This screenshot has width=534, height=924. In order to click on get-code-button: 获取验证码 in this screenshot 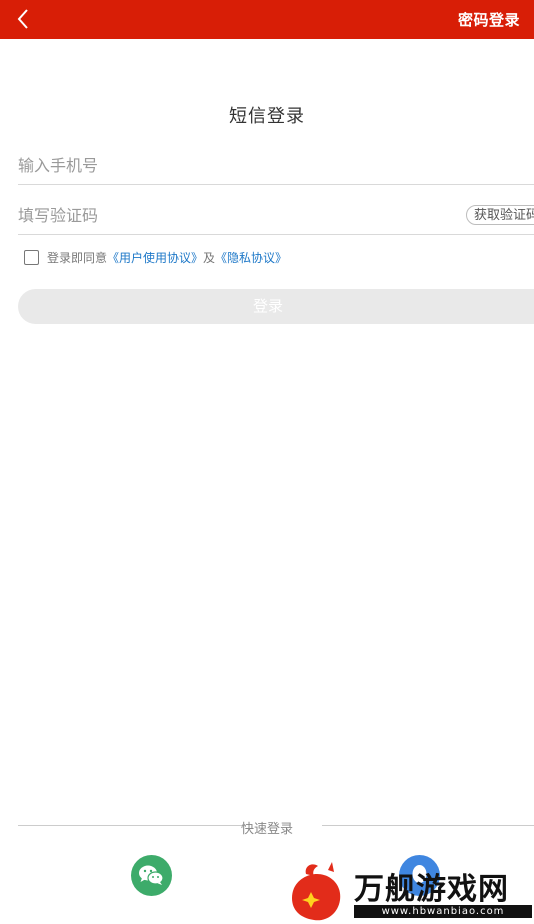, I will do `click(500, 215)`.